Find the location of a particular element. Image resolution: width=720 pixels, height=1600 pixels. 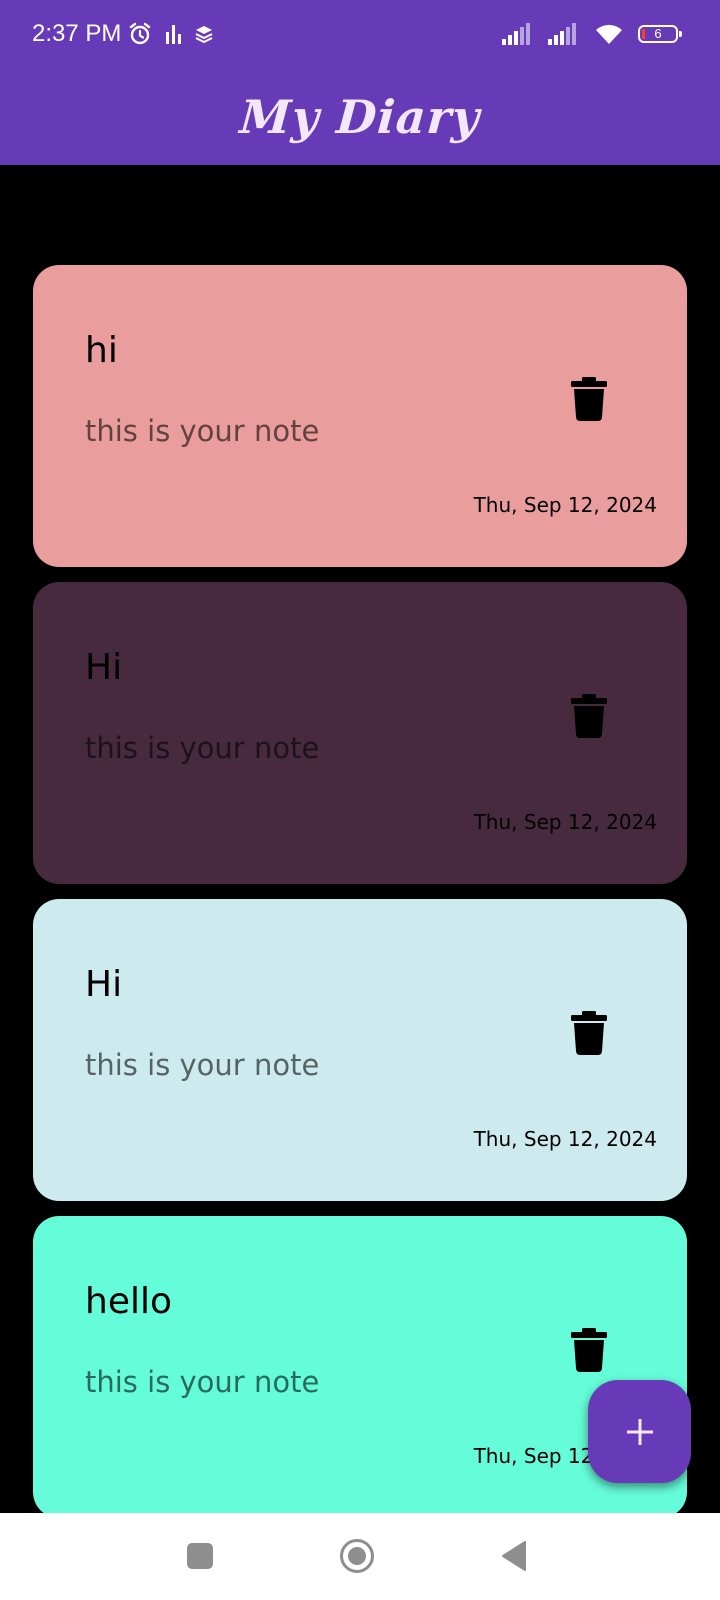

back-button is located at coordinates (514, 1556).